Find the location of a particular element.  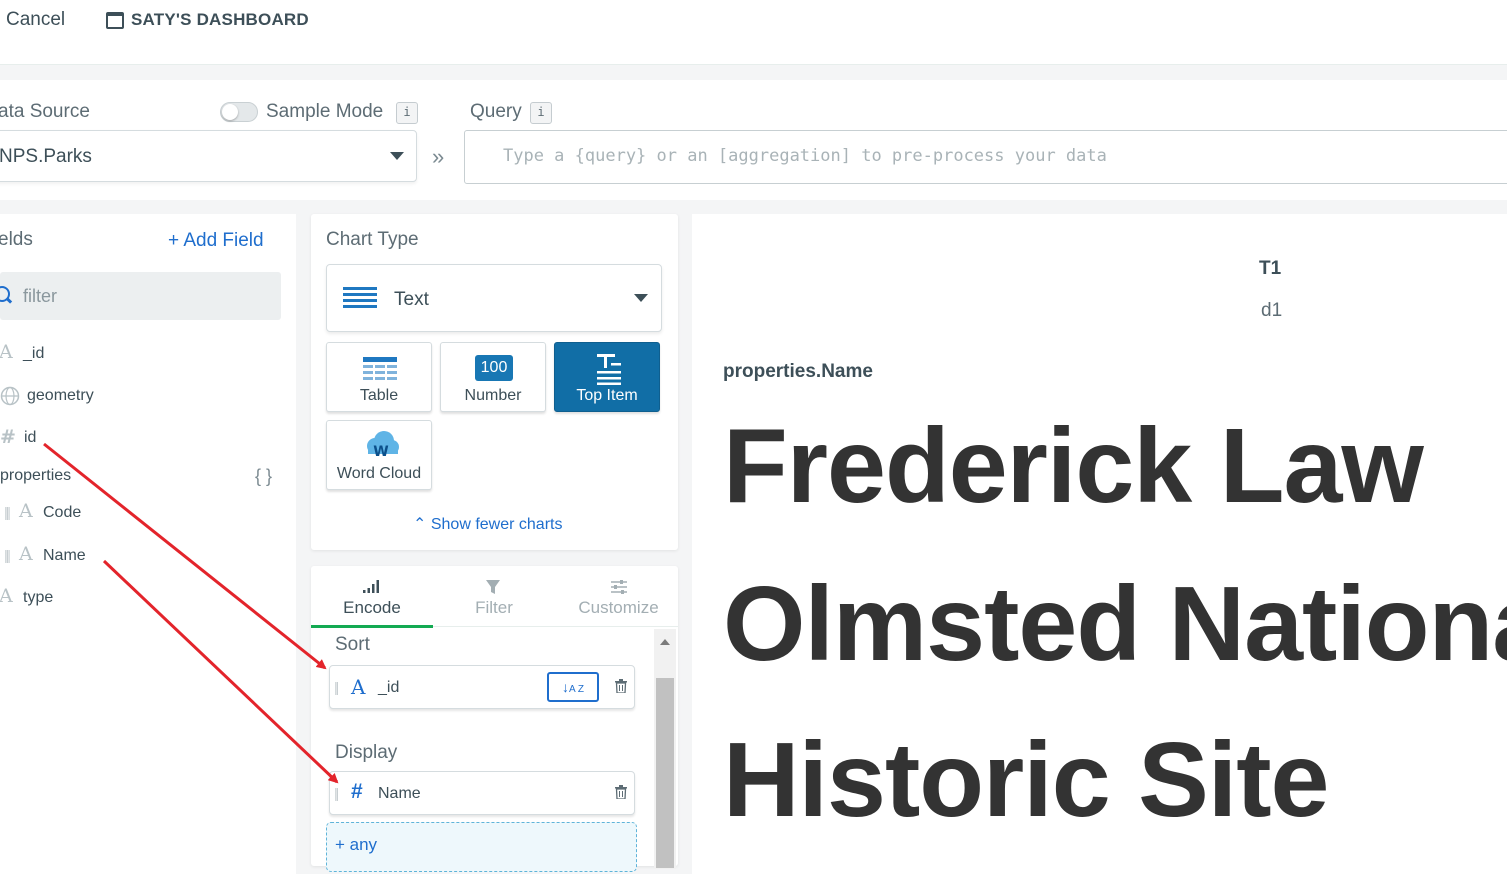

tab-customize: Customize is located at coordinates (618, 608).